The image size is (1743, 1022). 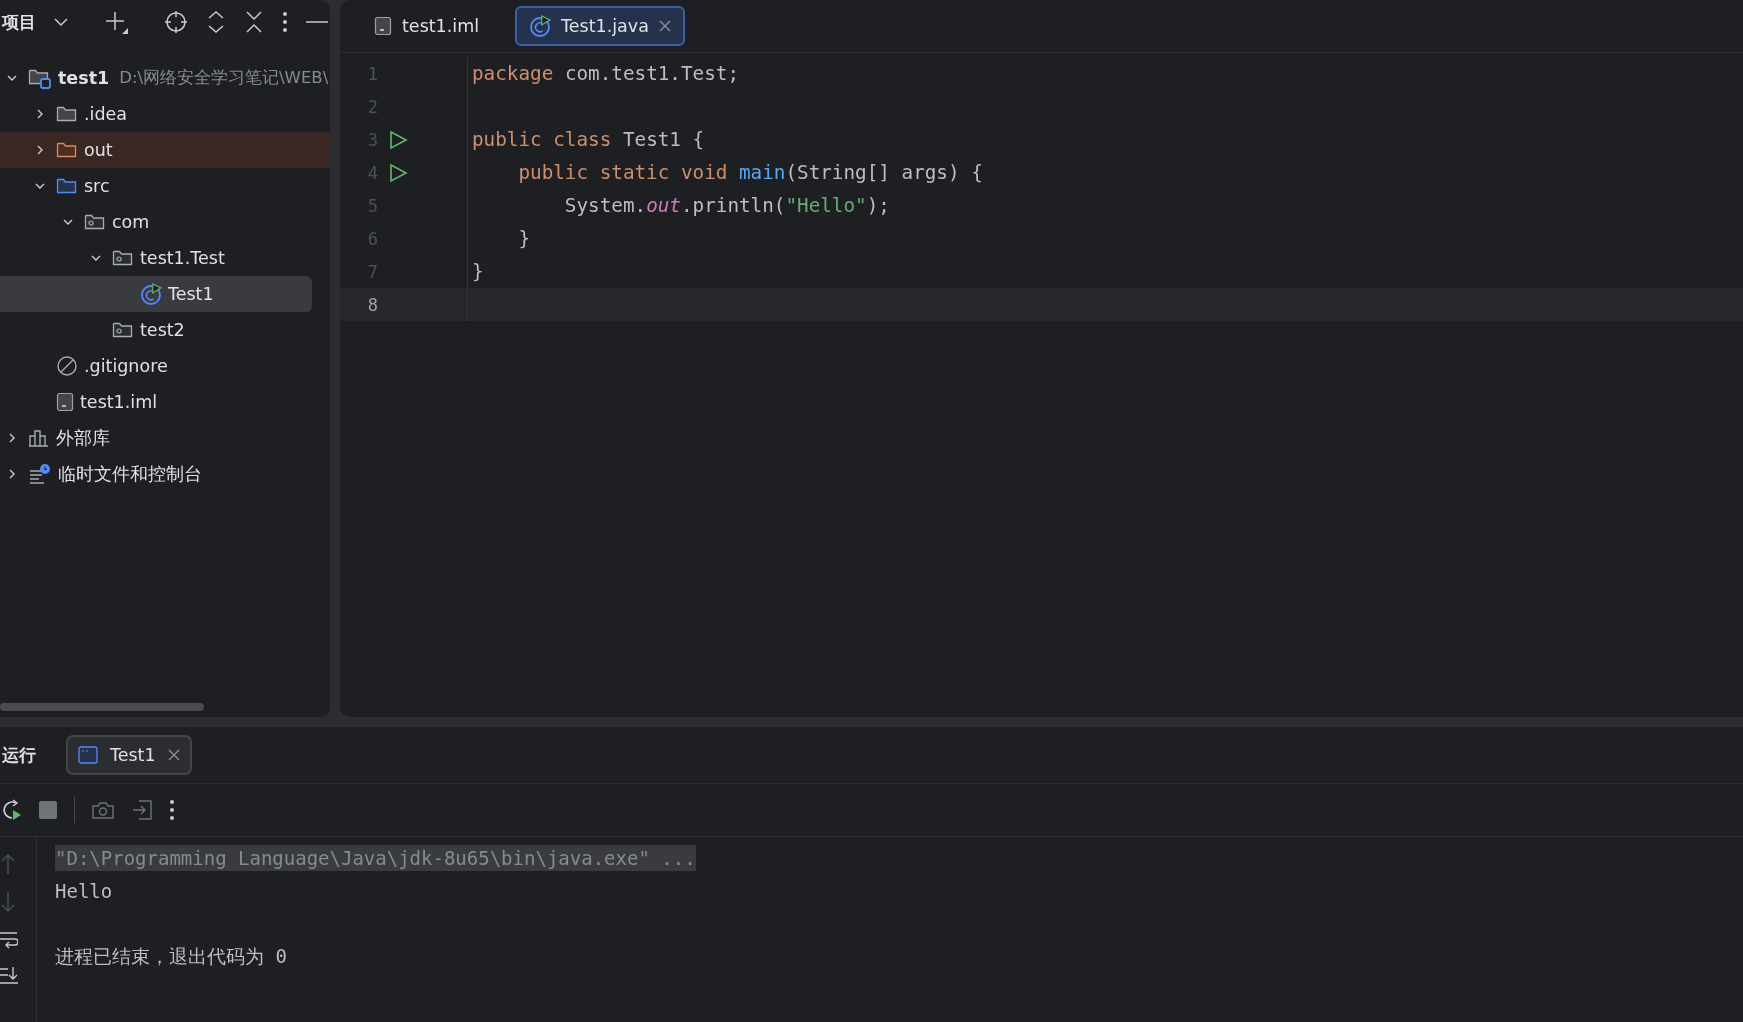 What do you see at coordinates (83, 438) in the screenshot?
I see `tree-item-label: 外部库` at bounding box center [83, 438].